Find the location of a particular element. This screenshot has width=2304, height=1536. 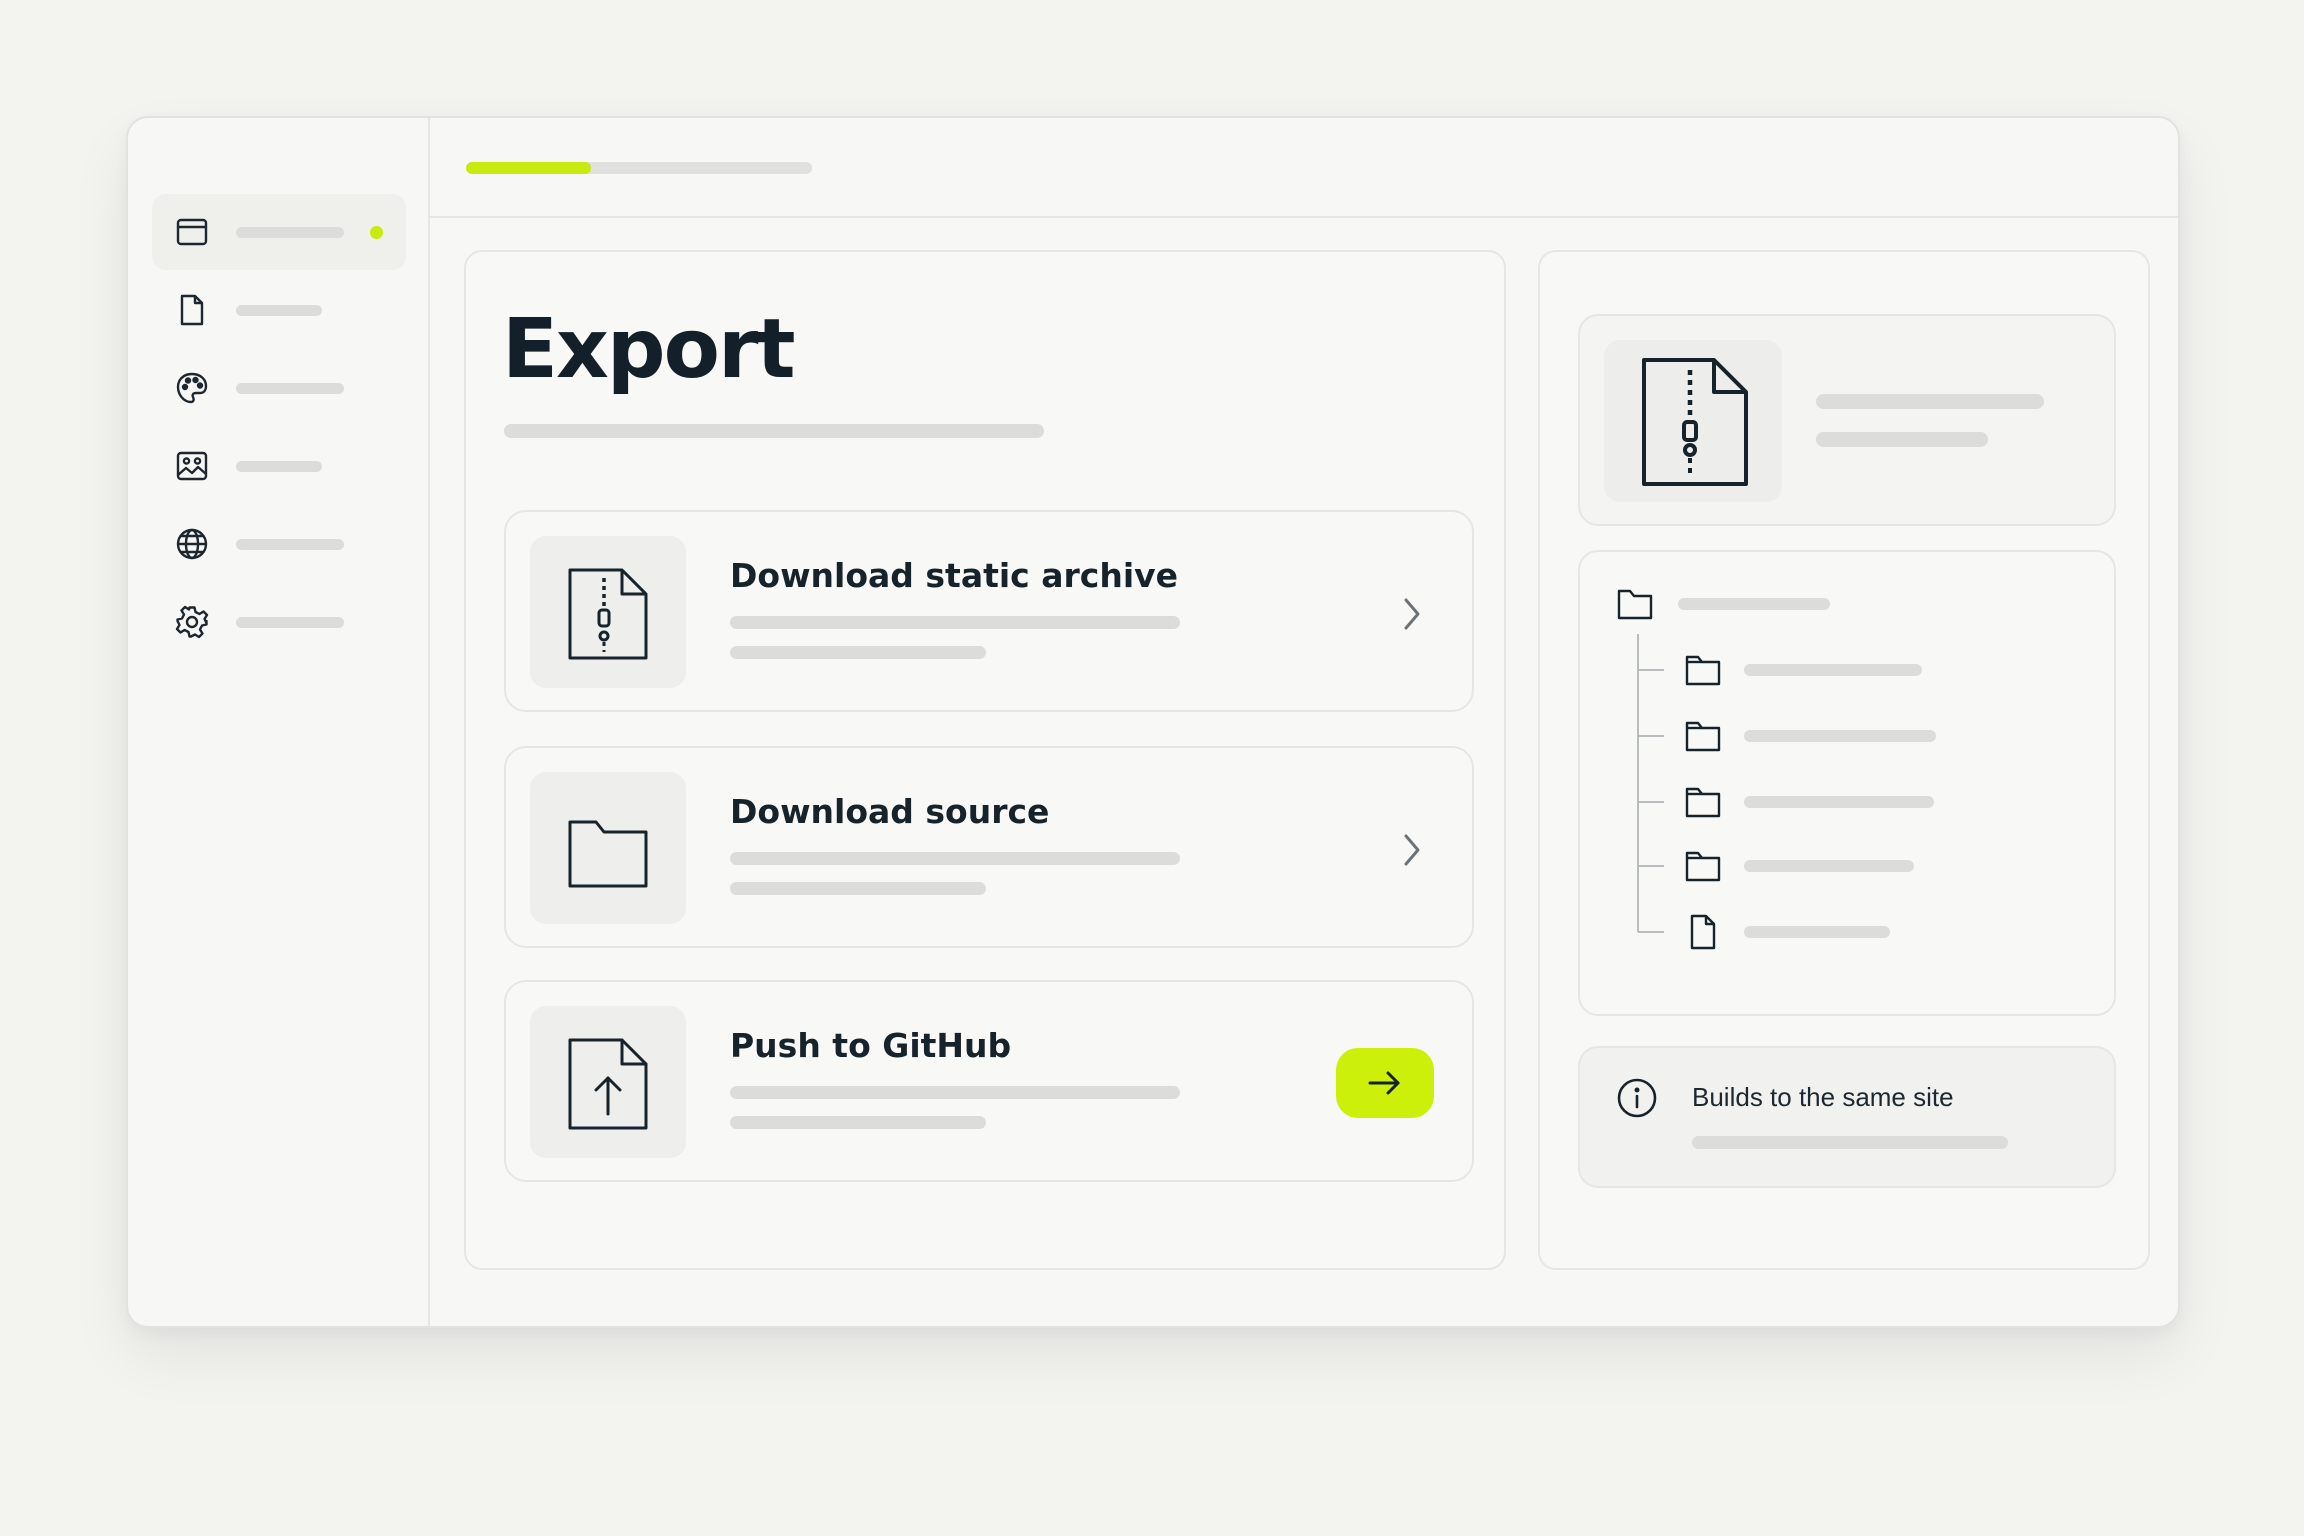

sidebar is located at coordinates (279, 722).